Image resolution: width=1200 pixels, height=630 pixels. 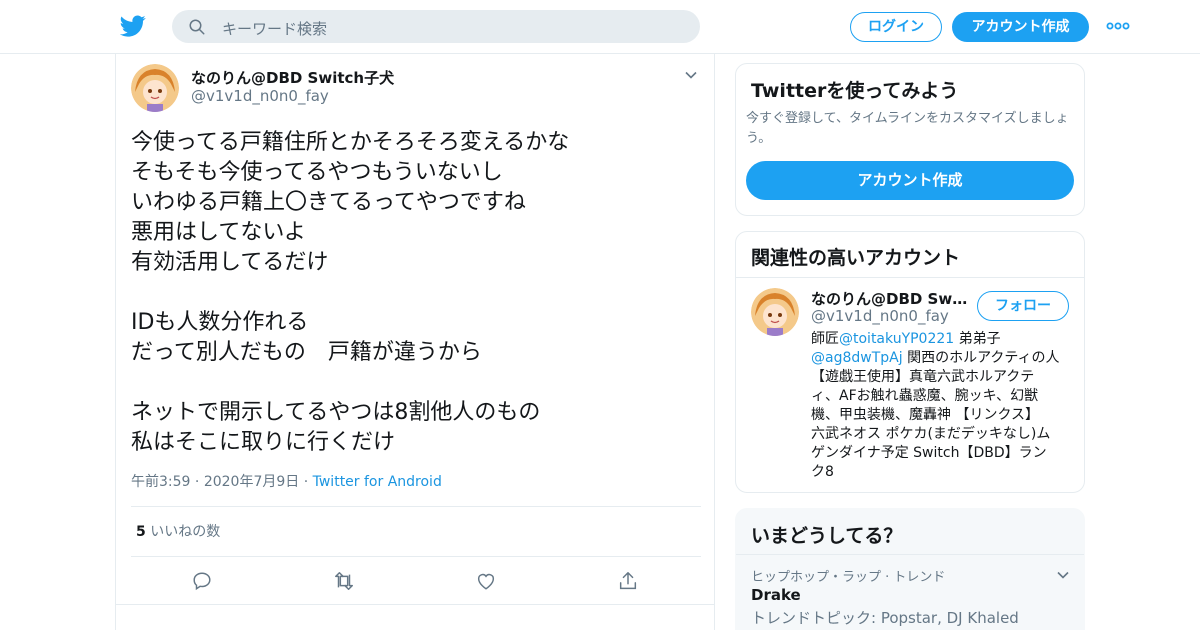 What do you see at coordinates (260, 96) in the screenshot?
I see `tweet-author-handle: @v1v1d_n0n0_fay` at bounding box center [260, 96].